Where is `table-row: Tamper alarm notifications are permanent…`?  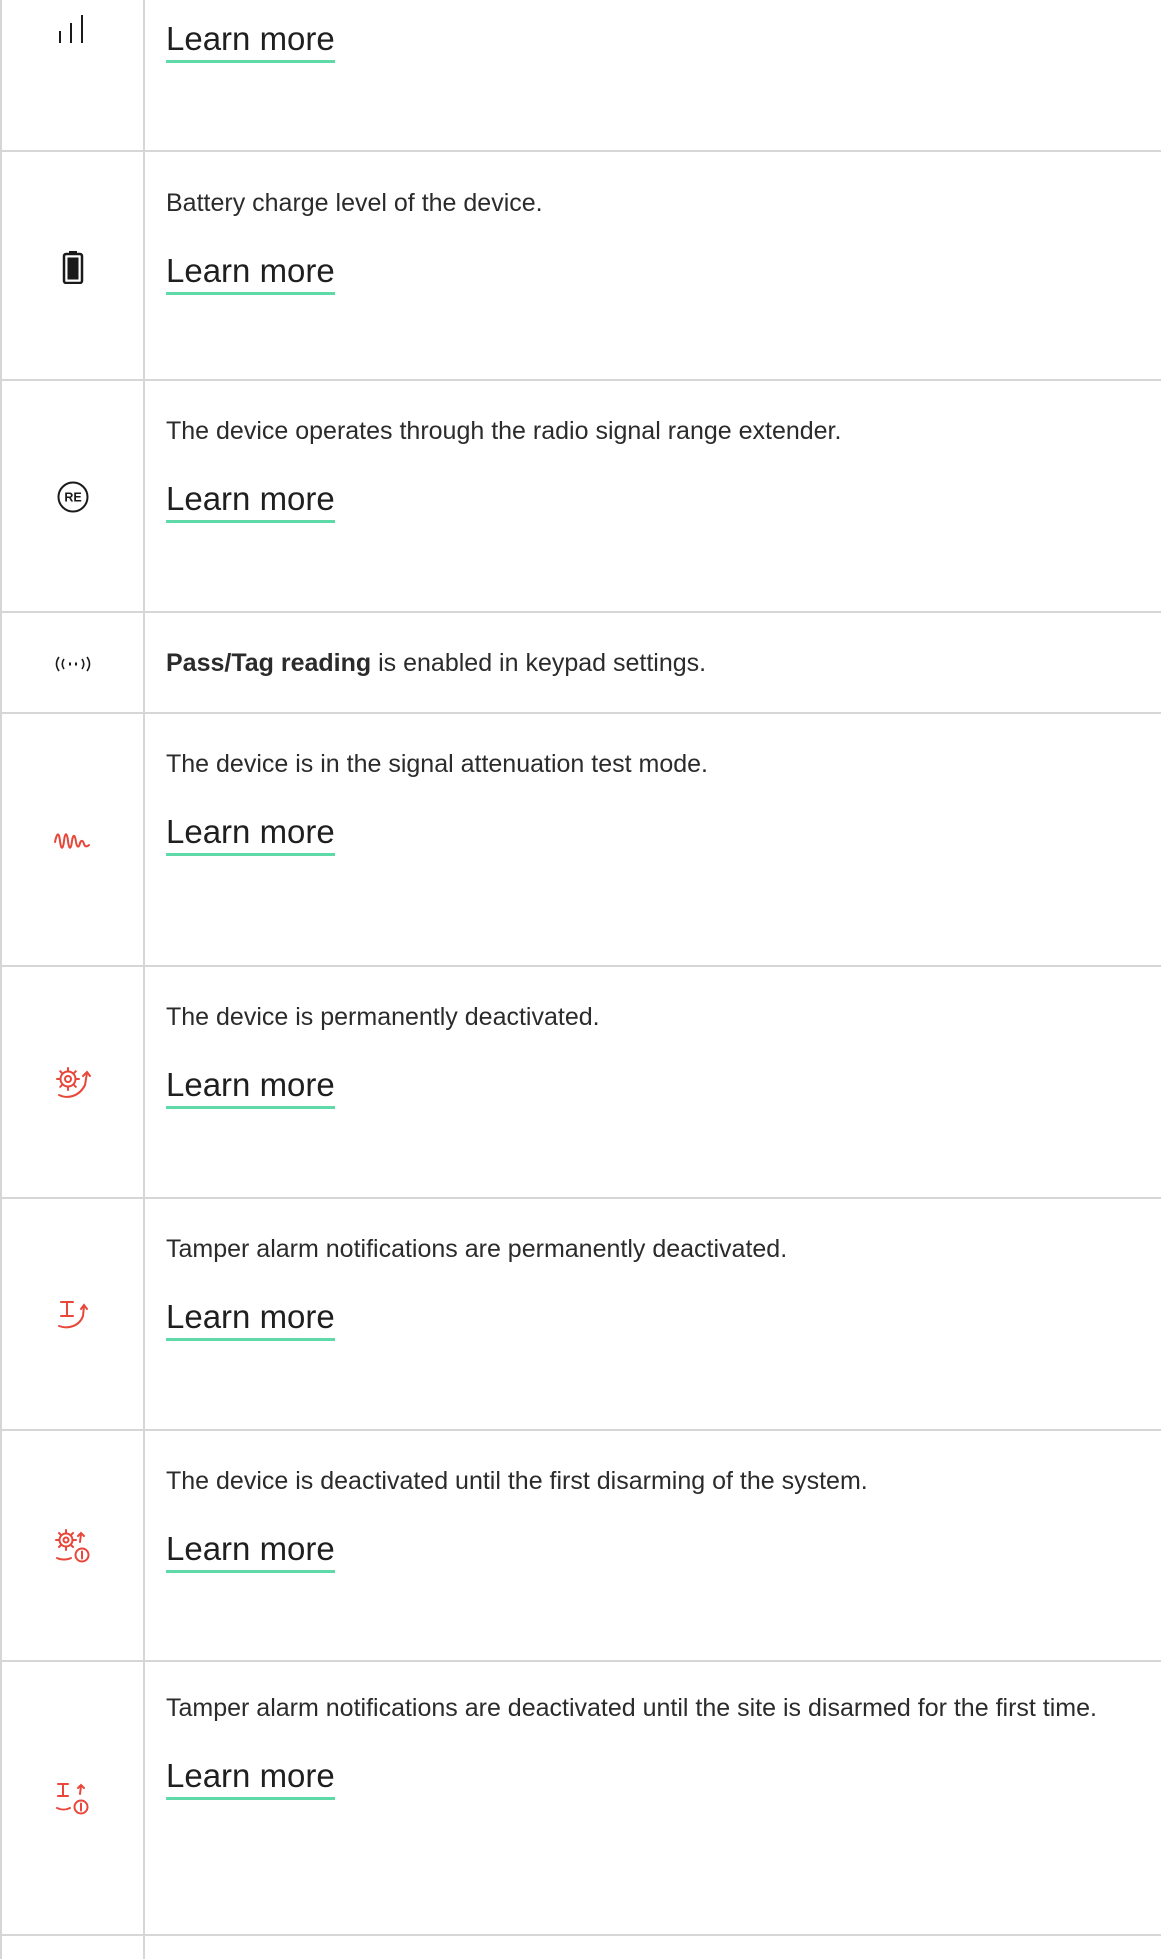
table-row: Tamper alarm notifications are permanent… is located at coordinates (580, 1315).